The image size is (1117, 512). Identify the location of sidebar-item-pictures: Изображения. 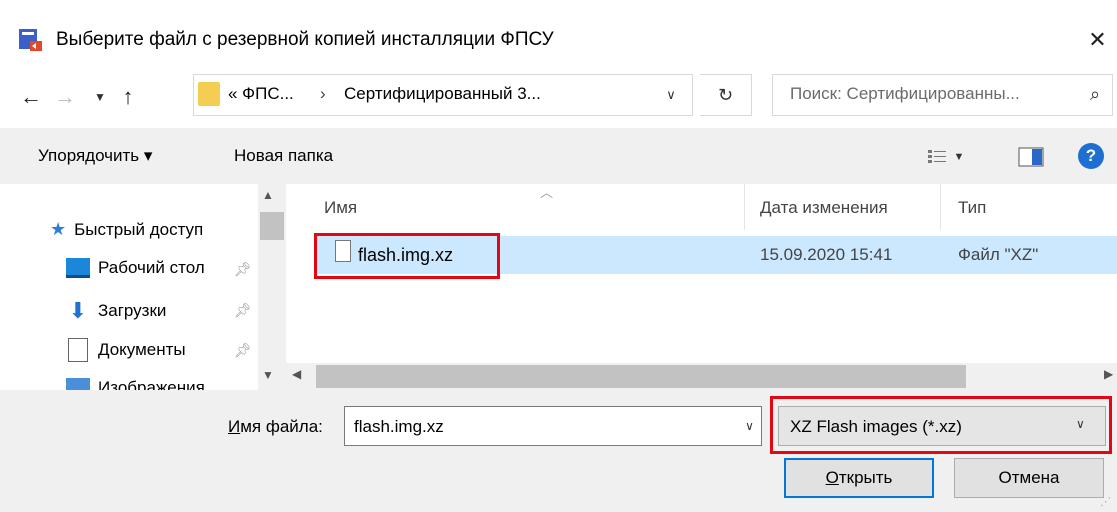
(135, 384).